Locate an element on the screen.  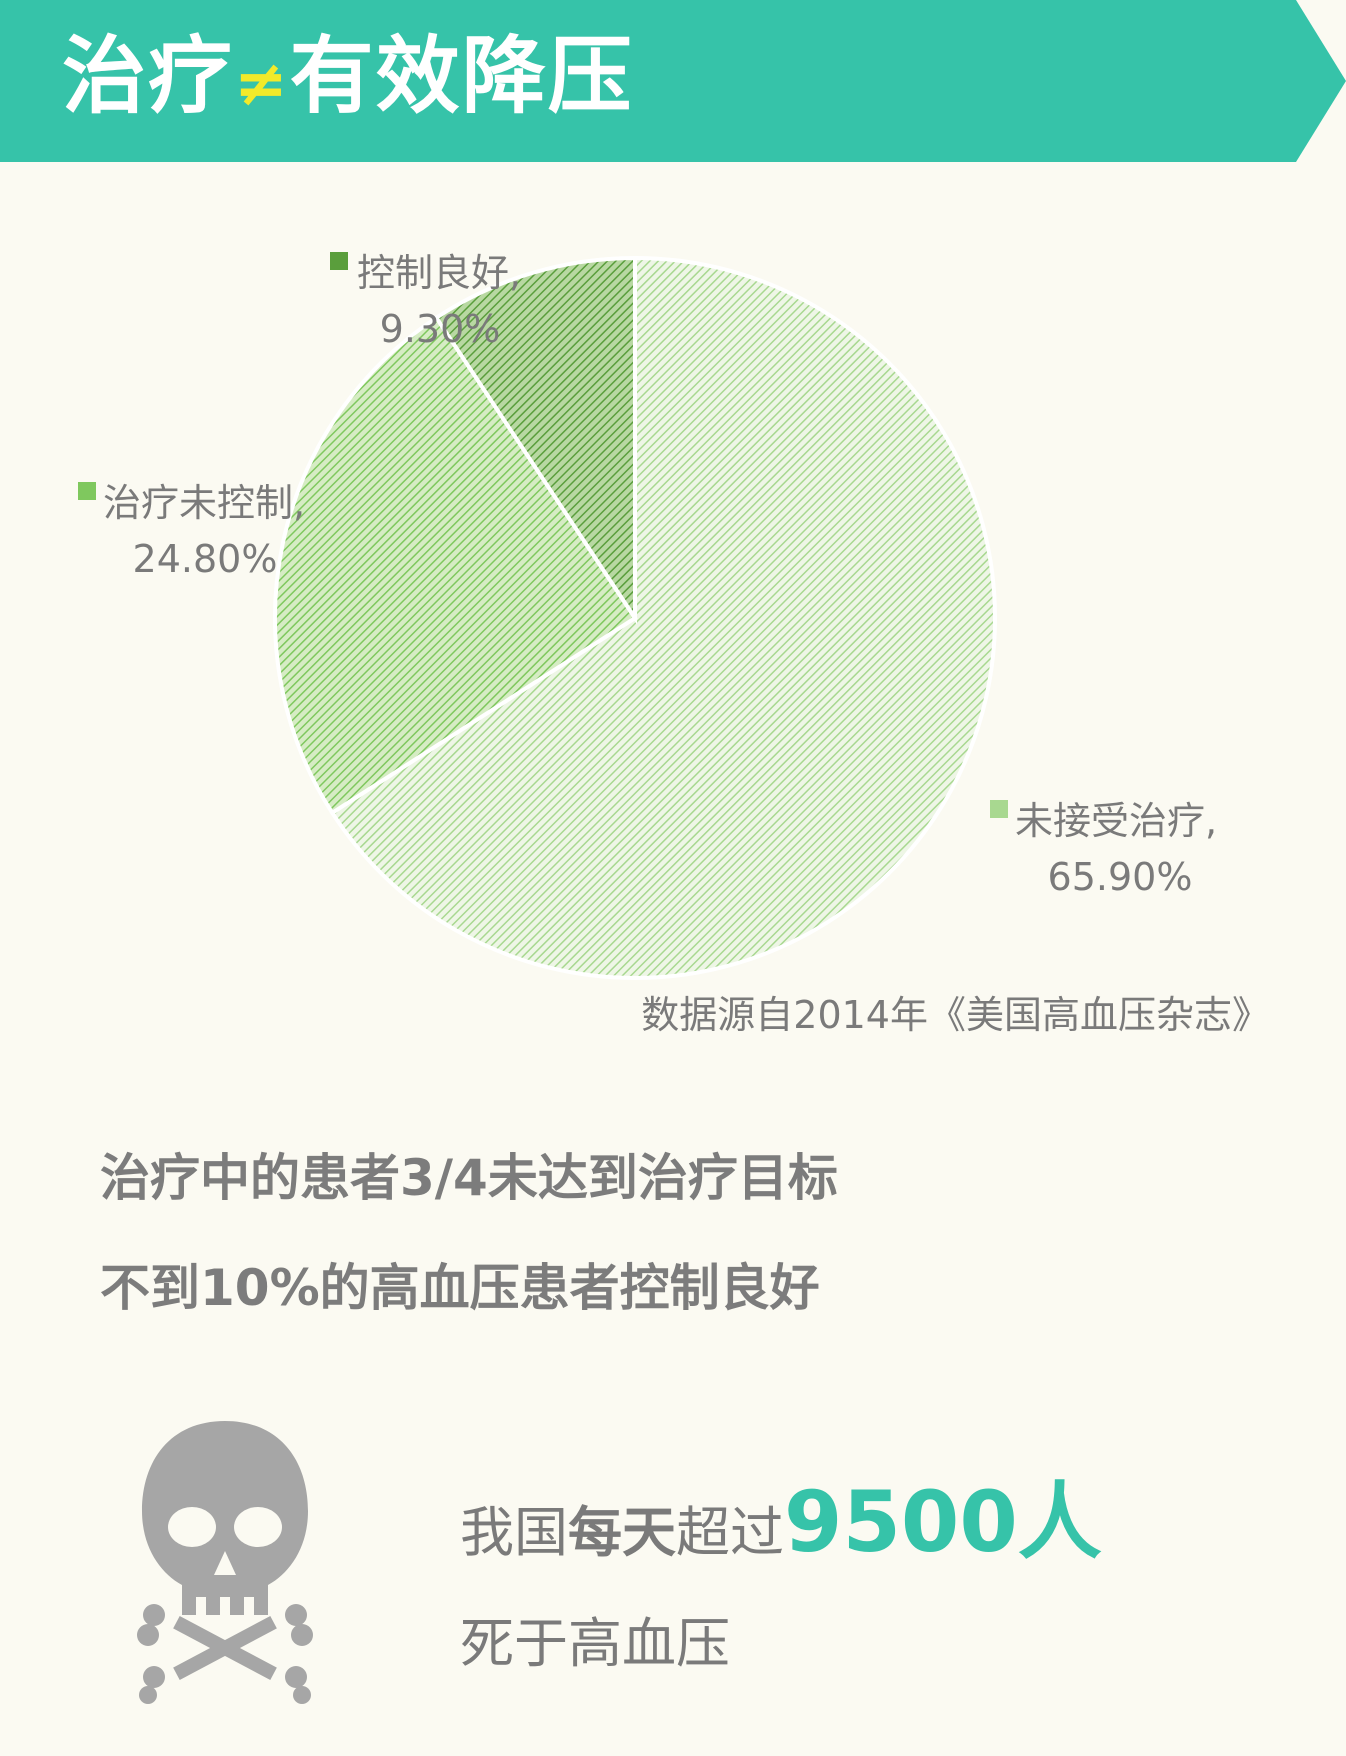
death-stat-line-2: 死于高血压 is located at coordinates (595, 1643).